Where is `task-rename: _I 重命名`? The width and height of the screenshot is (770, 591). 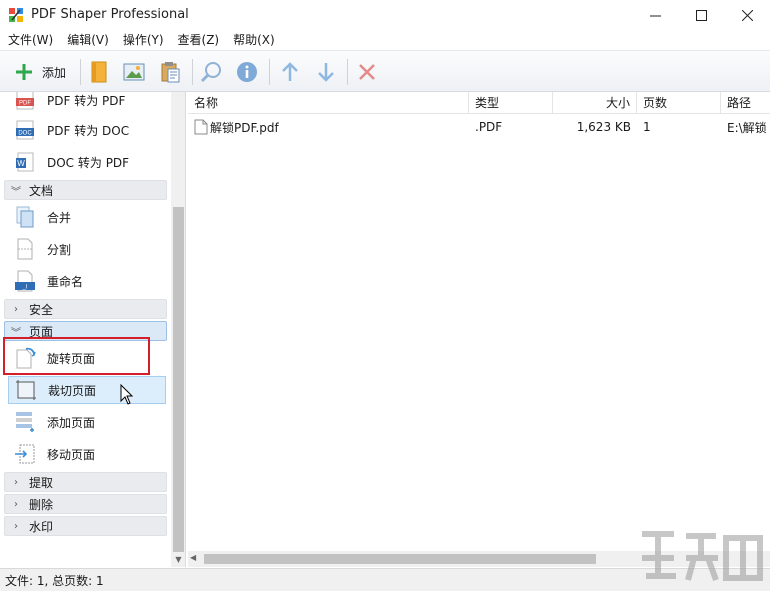
task-rename: _I 重命名 is located at coordinates (87, 281).